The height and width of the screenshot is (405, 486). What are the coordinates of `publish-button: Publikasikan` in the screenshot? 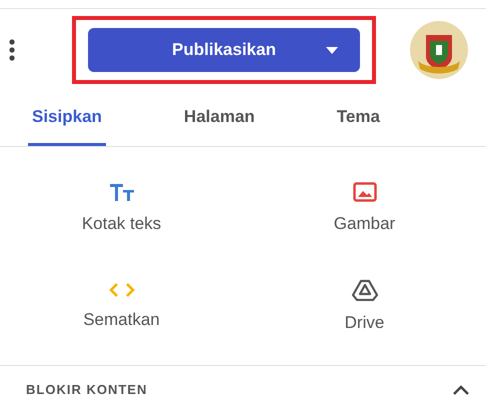 It's located at (224, 50).